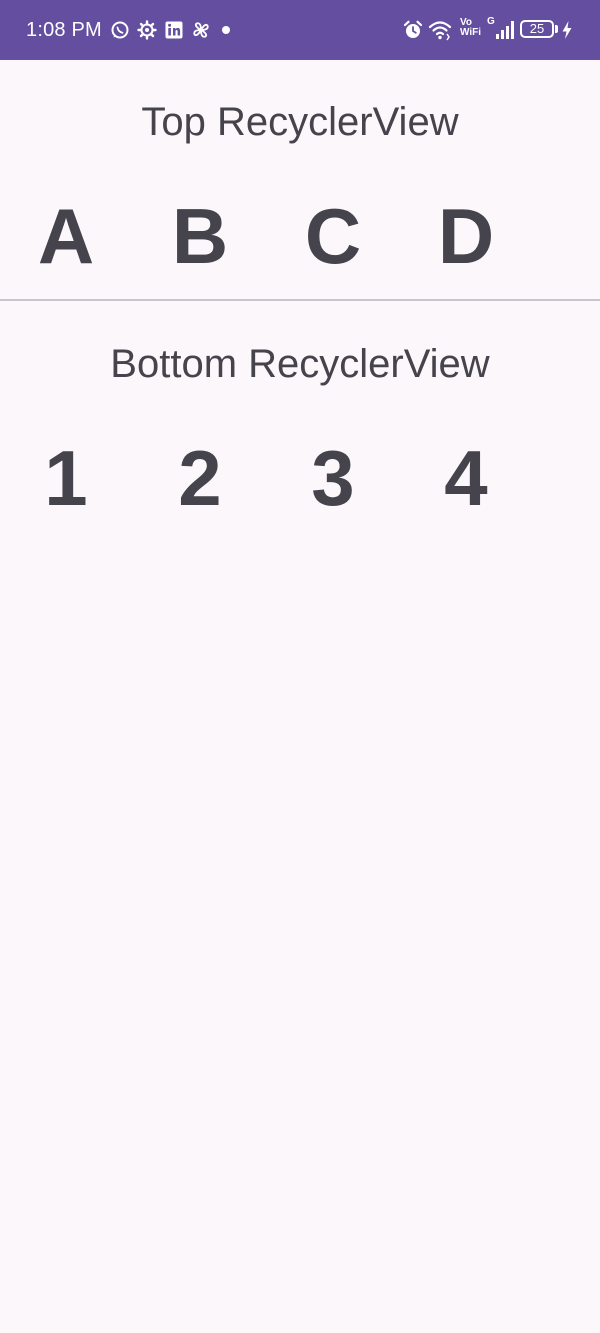 This screenshot has height=1333, width=600. Describe the element at coordinates (226, 30) in the screenshot. I see `notification-dot` at that location.